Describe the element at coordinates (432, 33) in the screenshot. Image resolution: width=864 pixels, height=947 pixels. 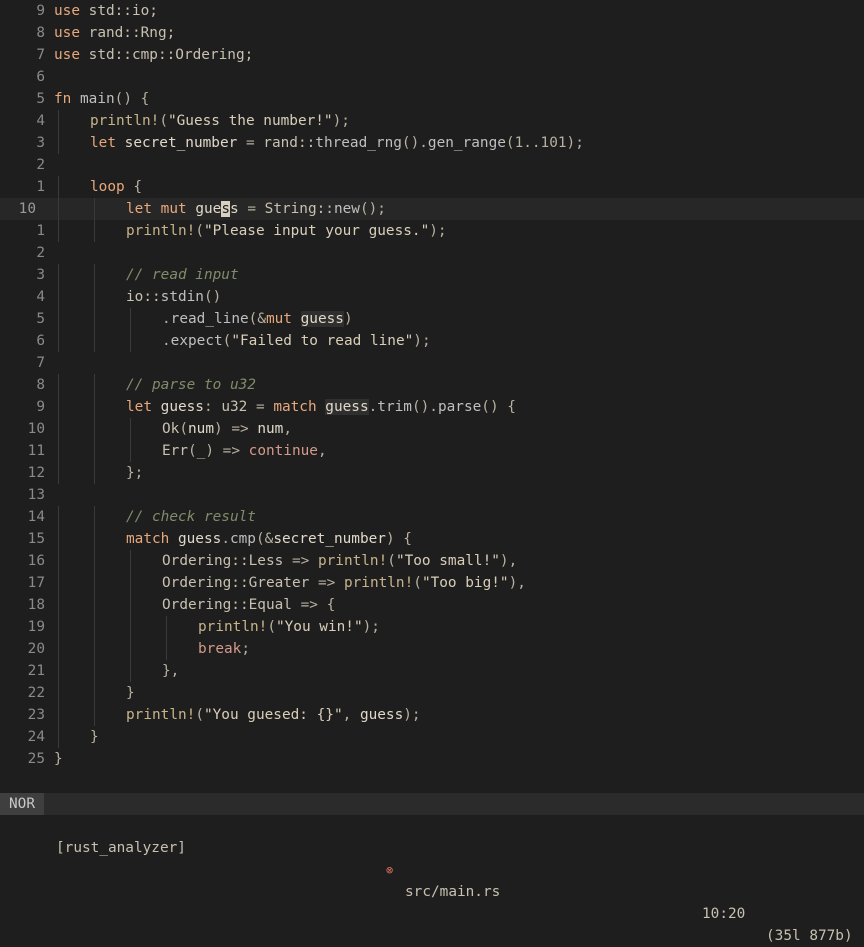
I see `code-line: 8 use rand::Rng;` at that location.